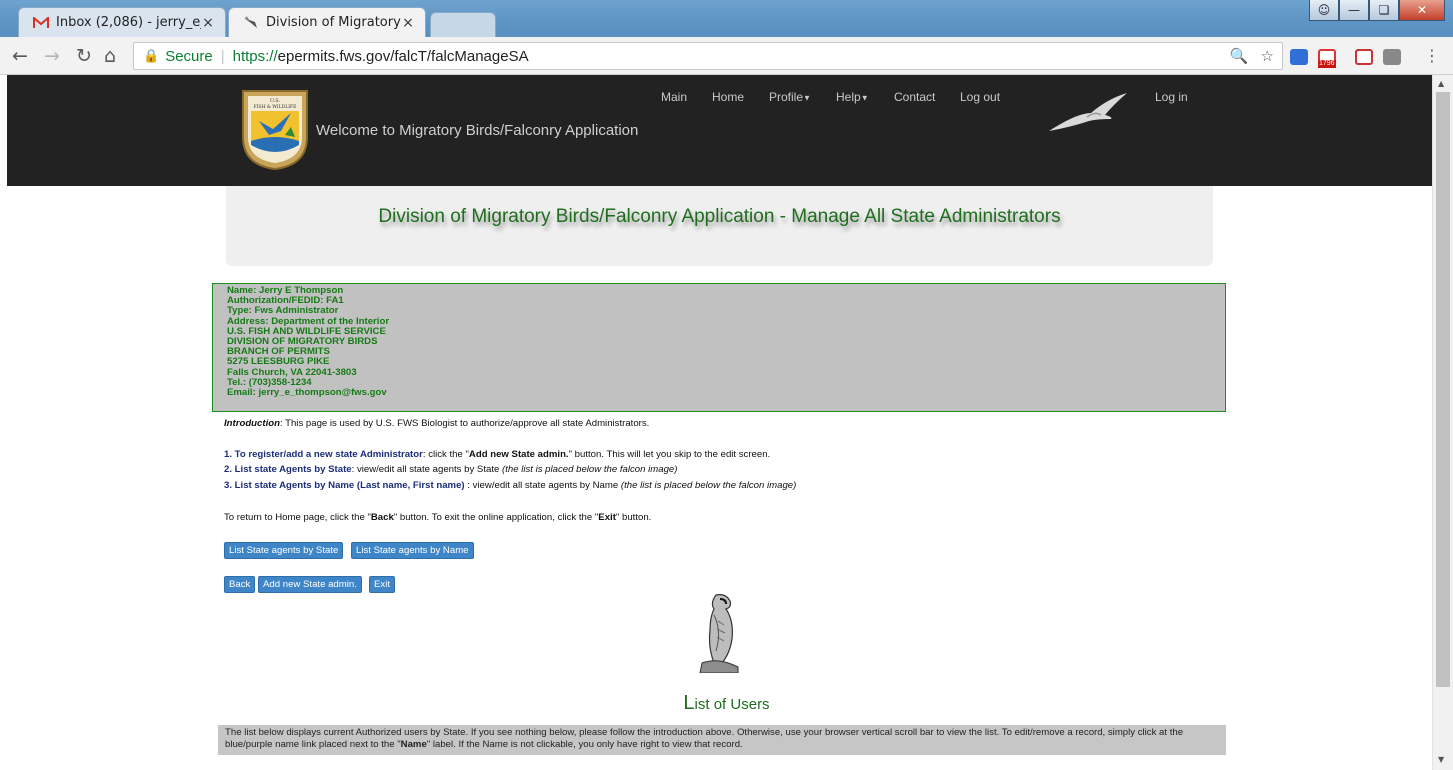 This screenshot has width=1453, height=770. I want to click on forward-arrow-icon: →, so click(52, 56).